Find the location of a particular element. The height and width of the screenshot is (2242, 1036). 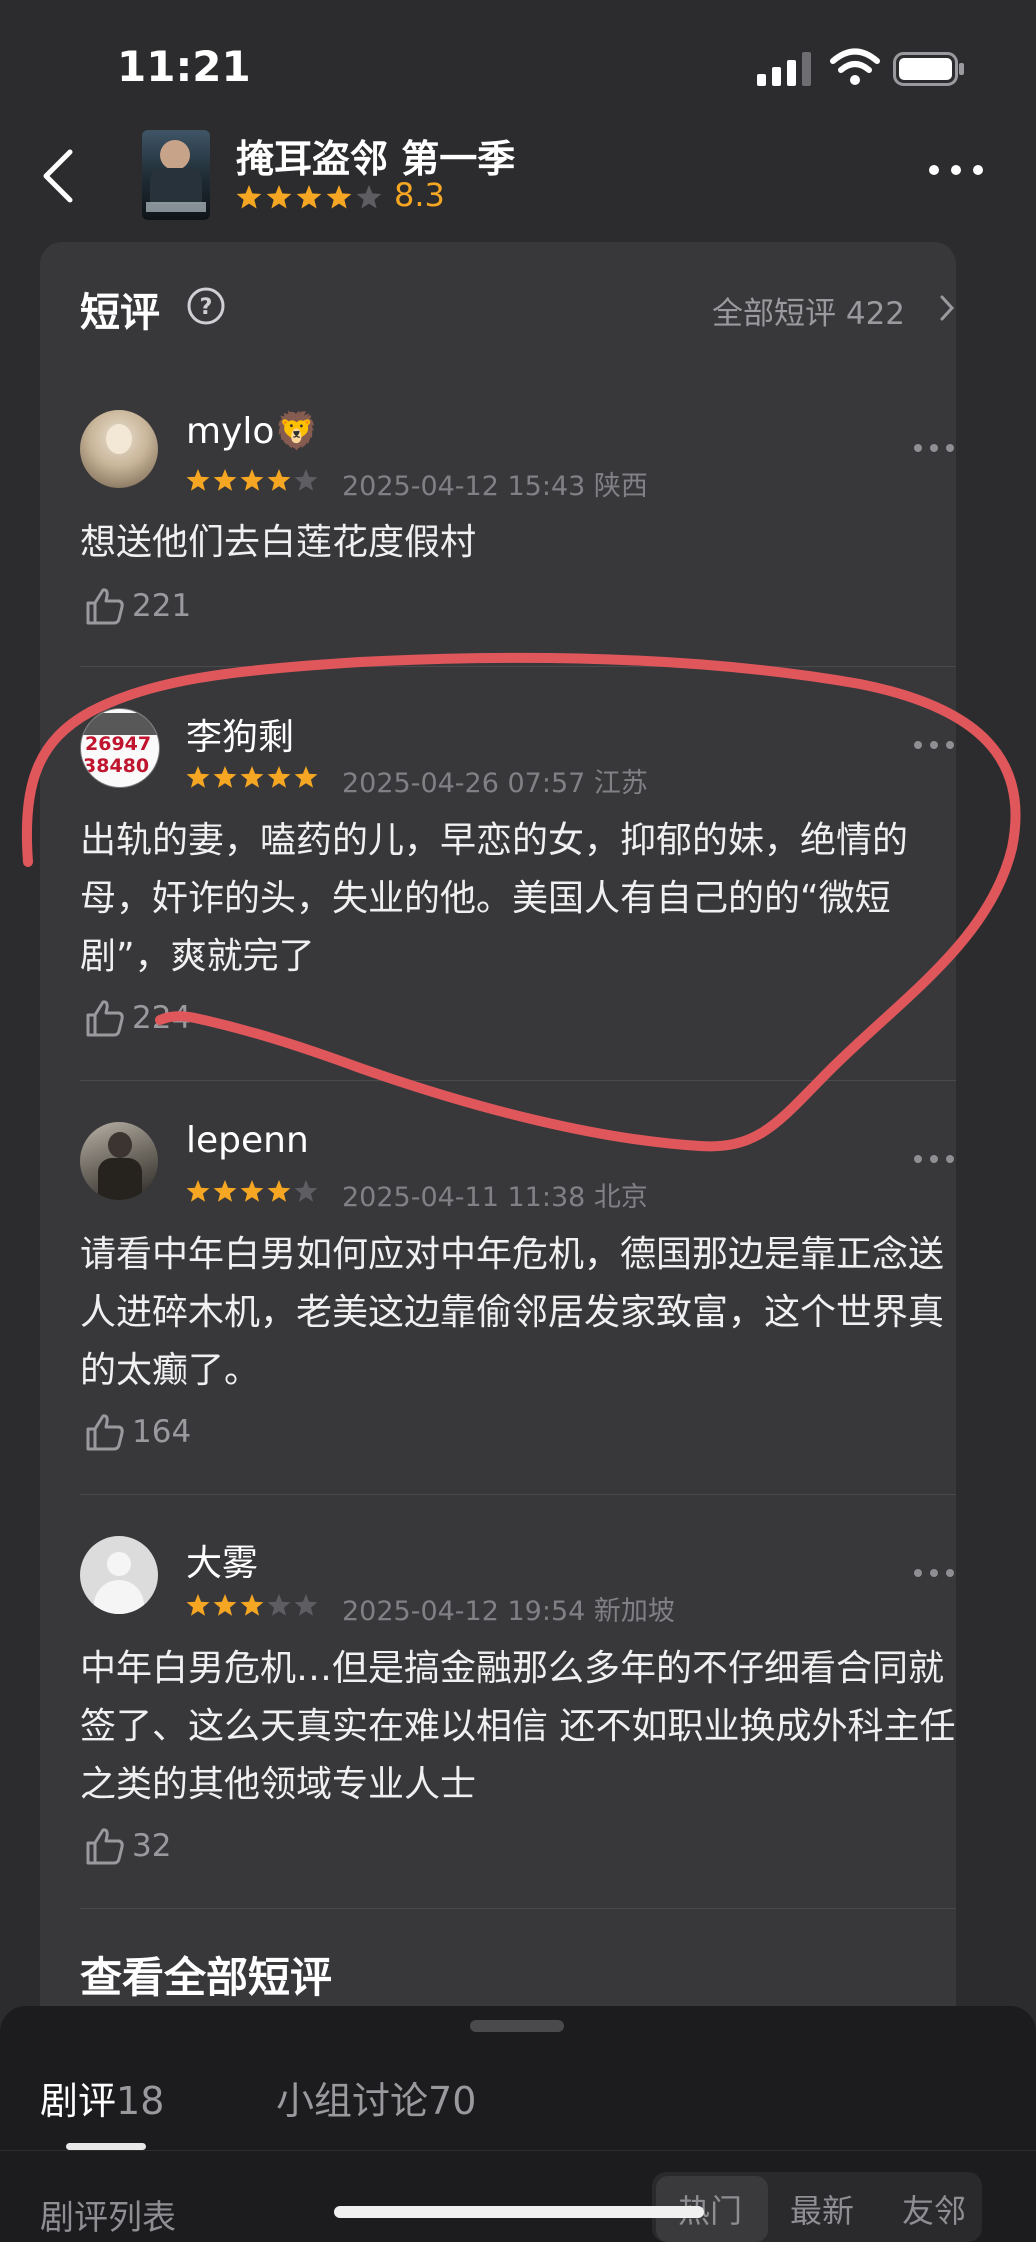

tab-reviews: 剧评18 is located at coordinates (102, 2097).